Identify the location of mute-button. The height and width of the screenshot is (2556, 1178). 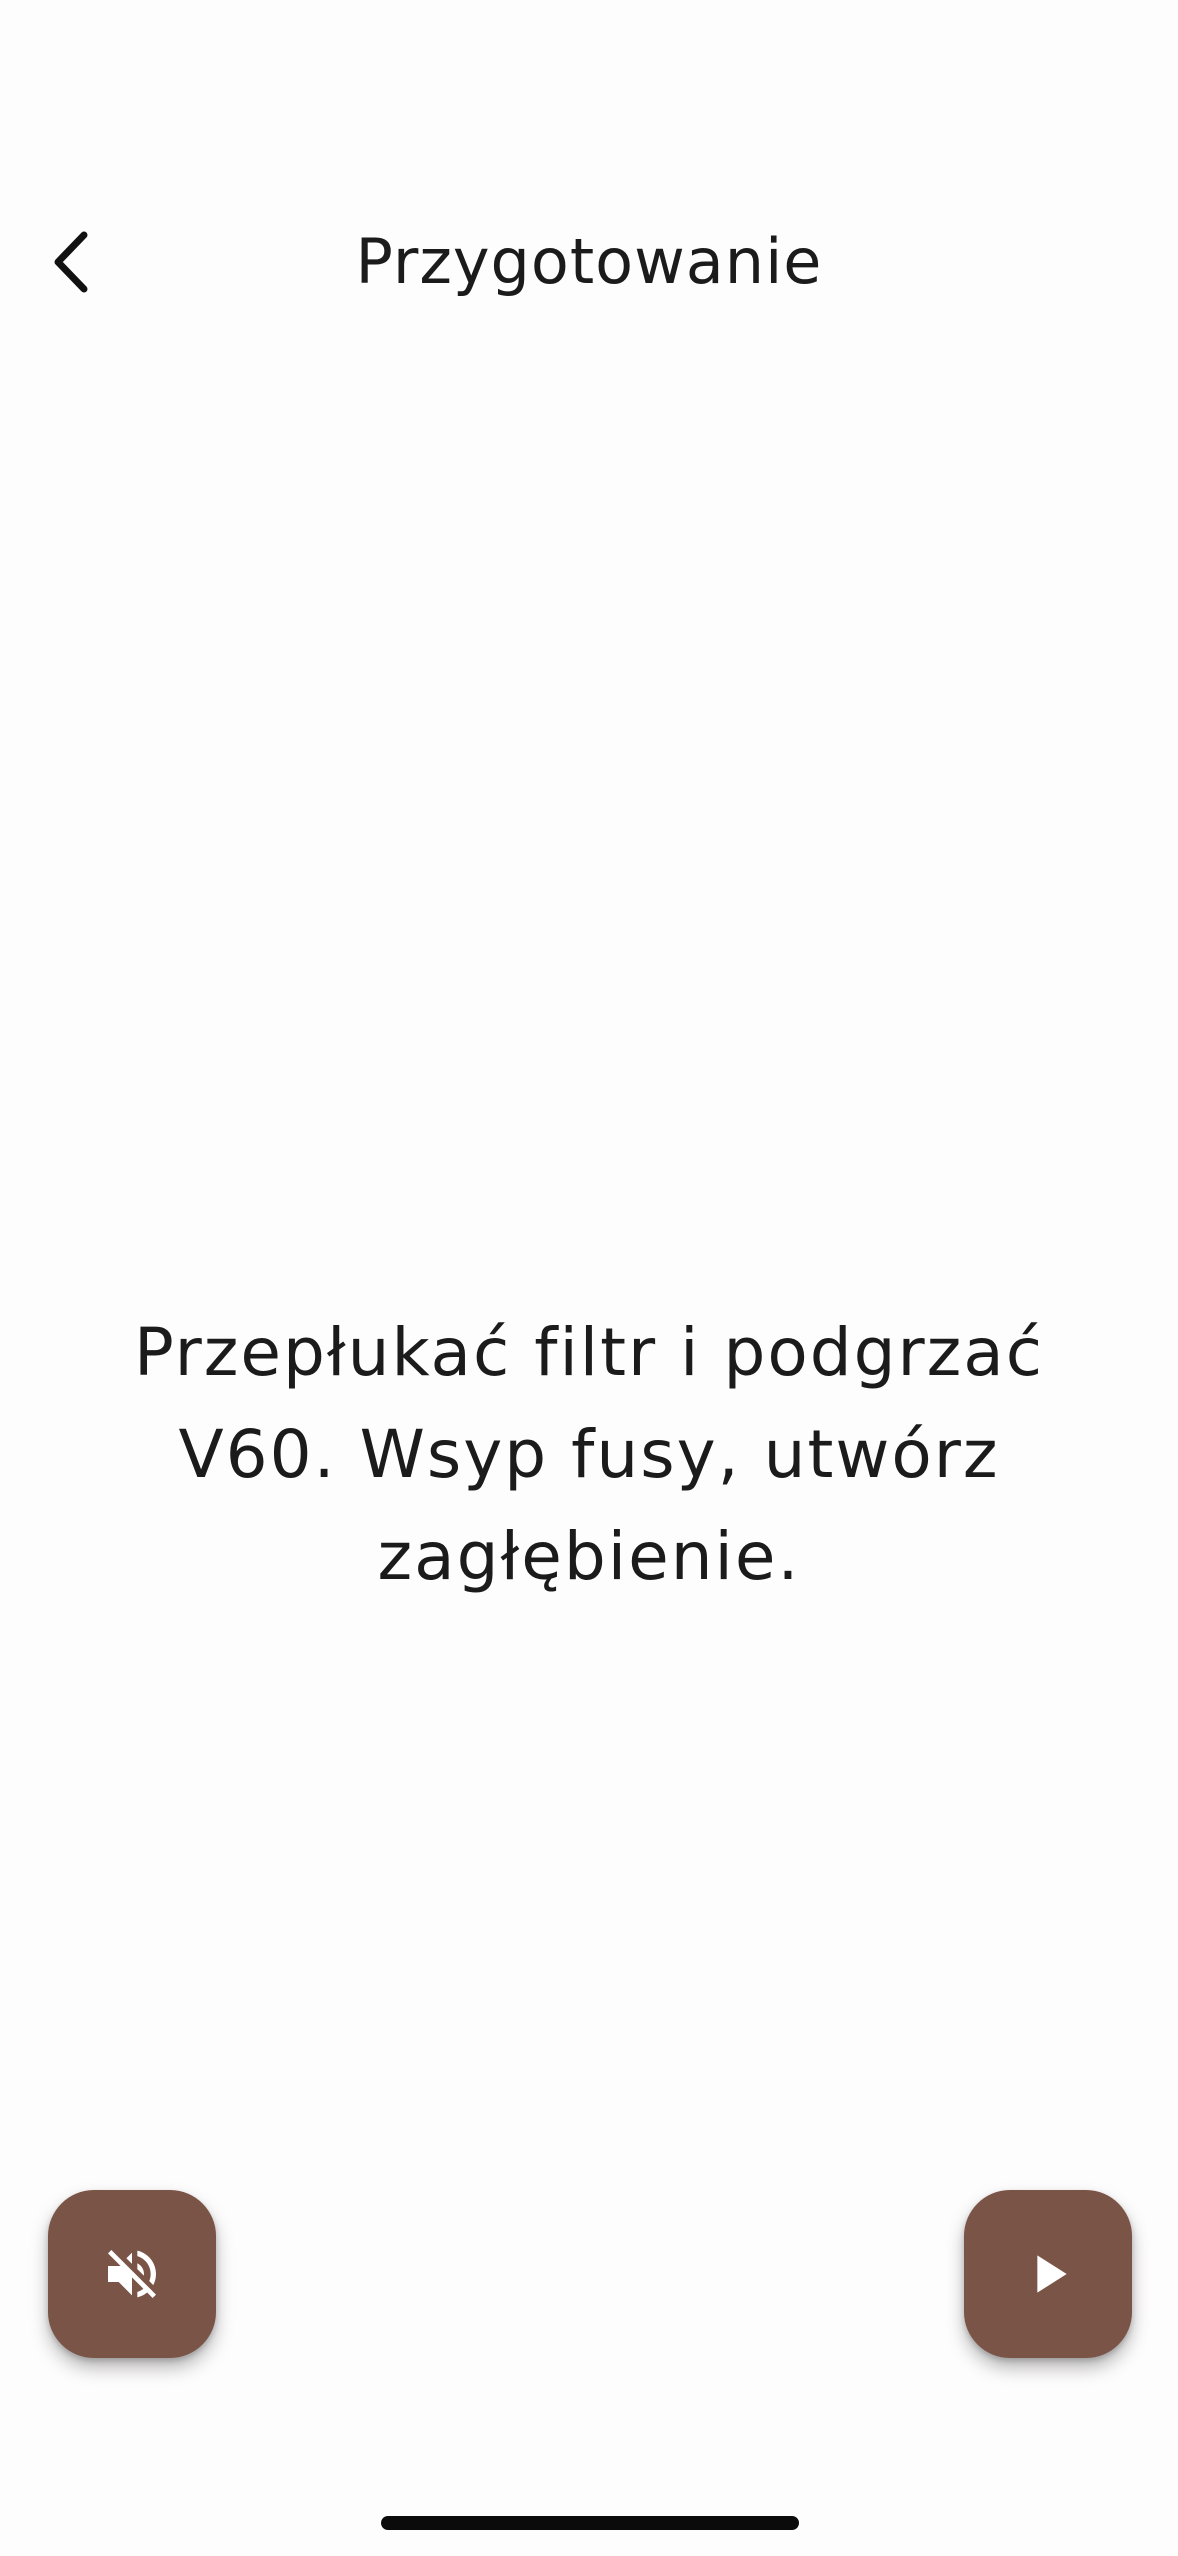
(132, 2274).